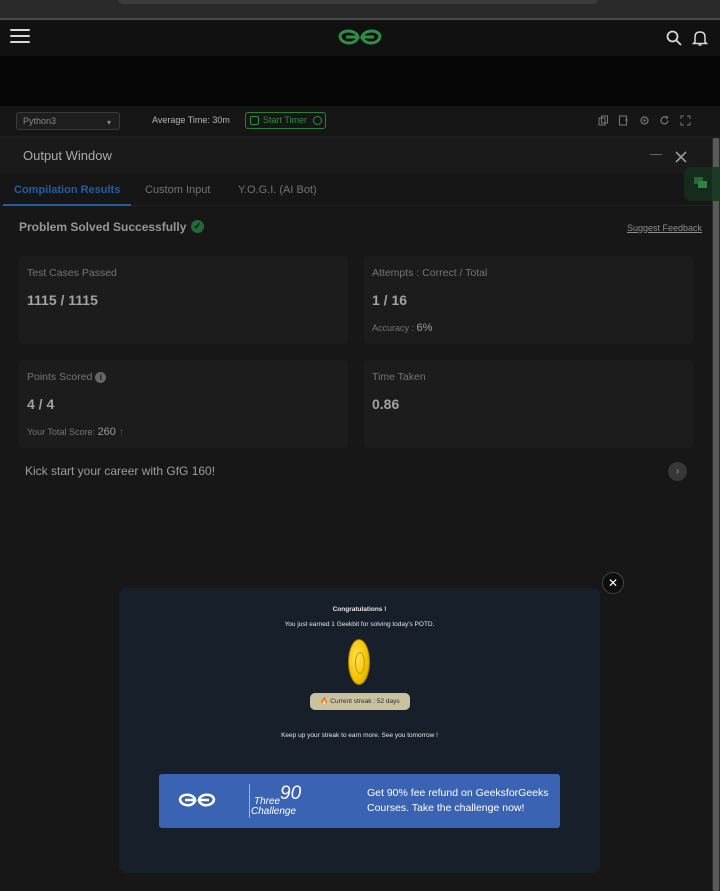  What do you see at coordinates (674, 38) in the screenshot?
I see `search-icon` at bounding box center [674, 38].